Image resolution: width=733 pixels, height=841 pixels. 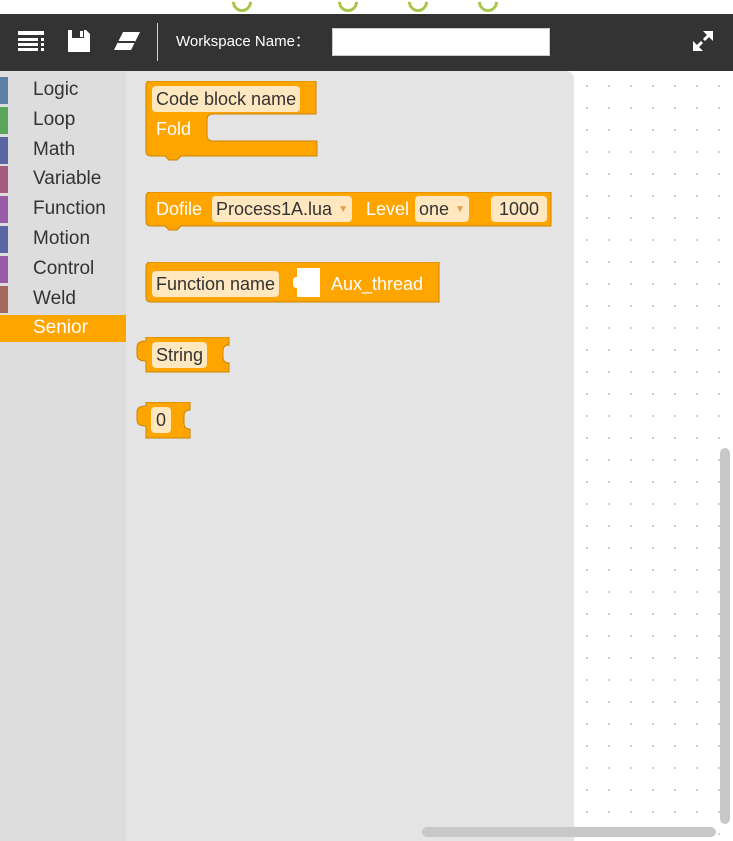 I want to click on category-variable: Variable, so click(x=63, y=179).